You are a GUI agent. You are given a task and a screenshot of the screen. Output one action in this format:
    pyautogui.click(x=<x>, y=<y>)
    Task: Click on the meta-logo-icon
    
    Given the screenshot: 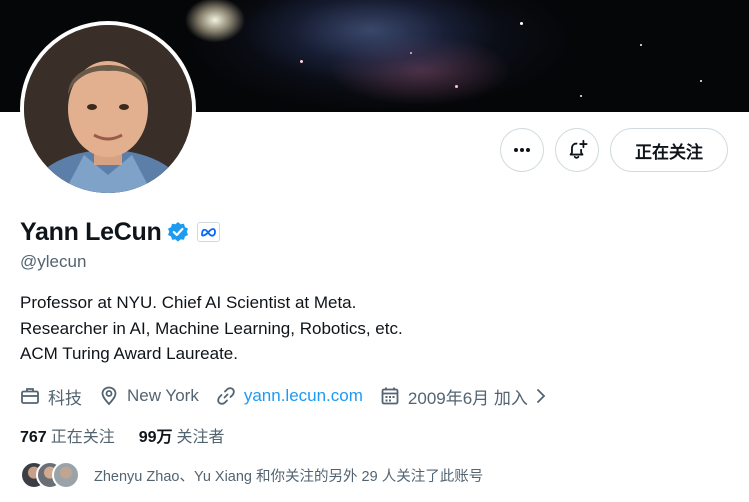 What is the action you would take?
    pyautogui.click(x=209, y=232)
    